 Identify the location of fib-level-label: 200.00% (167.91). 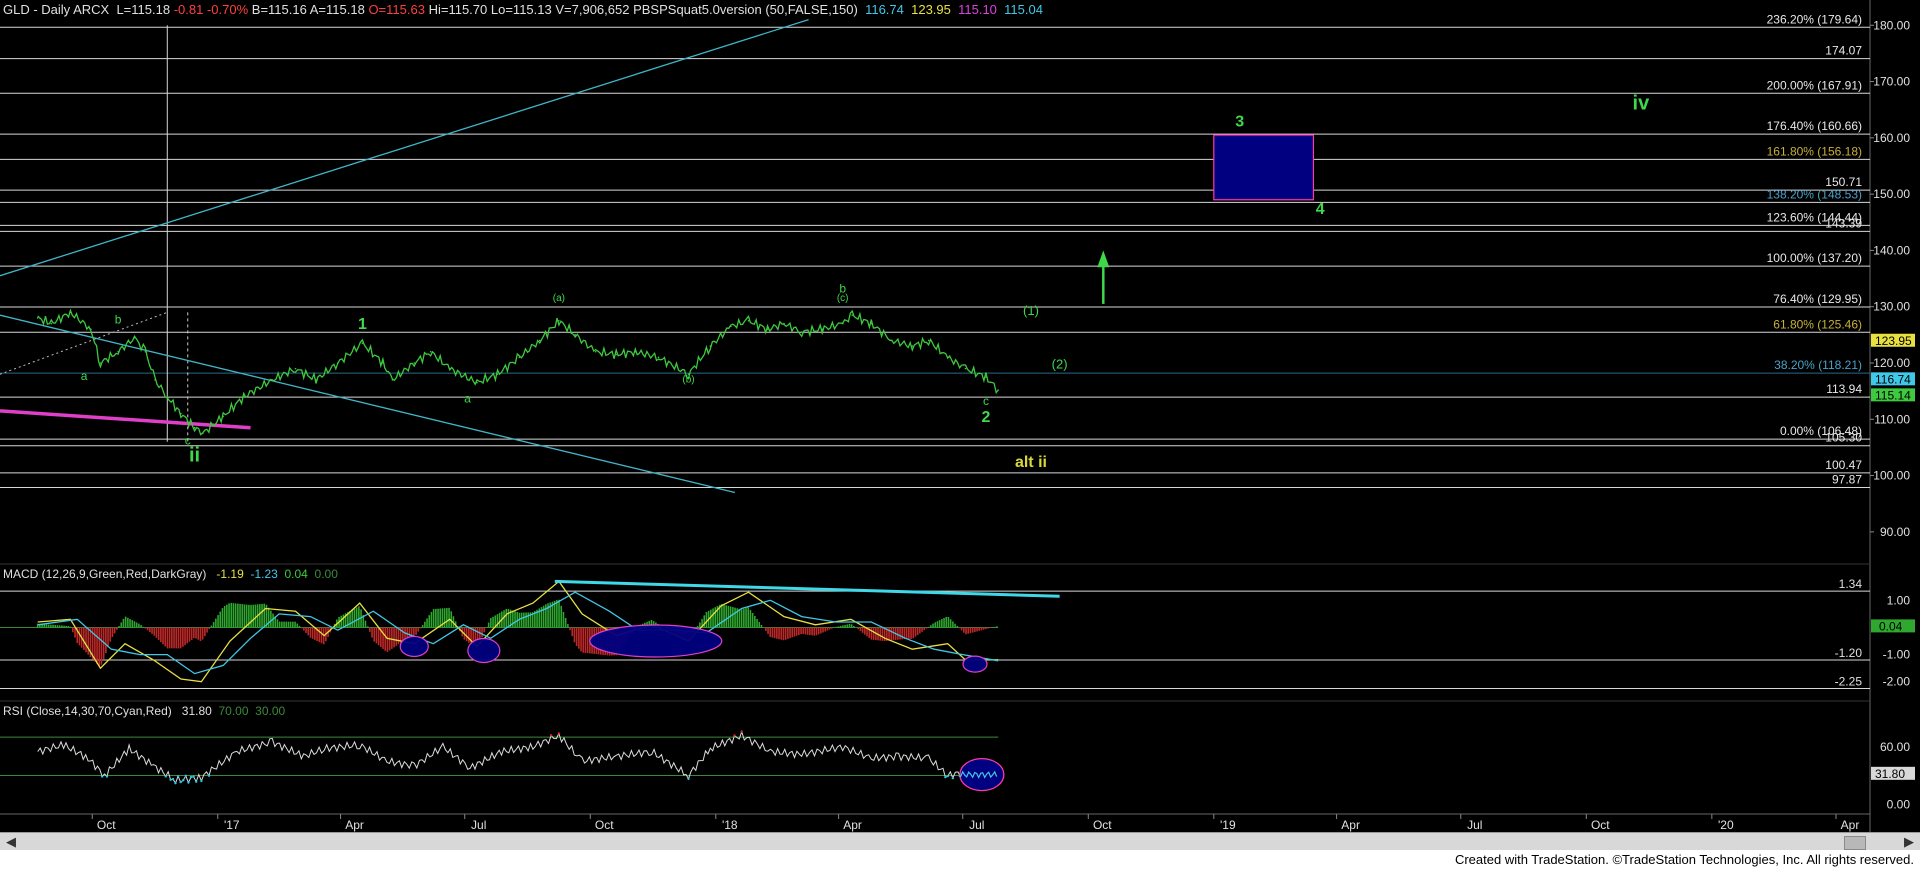
(1814, 85).